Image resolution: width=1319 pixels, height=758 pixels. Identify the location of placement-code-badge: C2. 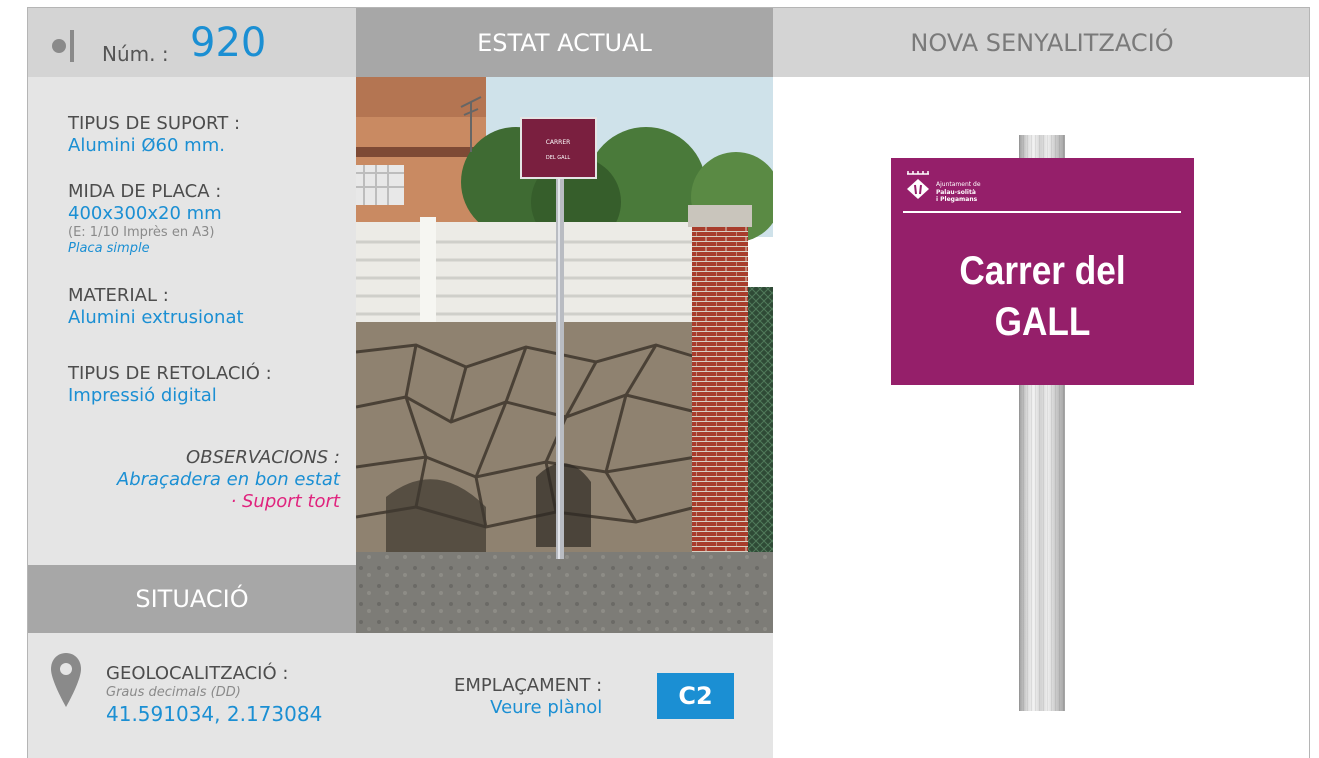
(695, 696).